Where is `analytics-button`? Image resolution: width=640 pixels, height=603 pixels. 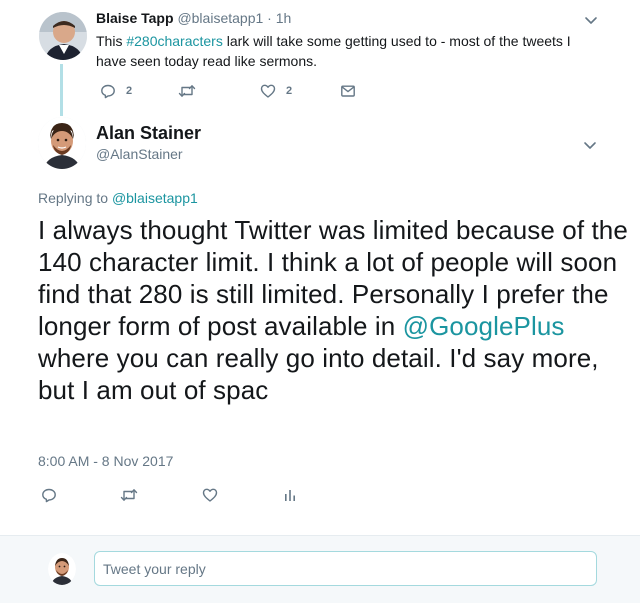
analytics-button is located at coordinates (290, 495).